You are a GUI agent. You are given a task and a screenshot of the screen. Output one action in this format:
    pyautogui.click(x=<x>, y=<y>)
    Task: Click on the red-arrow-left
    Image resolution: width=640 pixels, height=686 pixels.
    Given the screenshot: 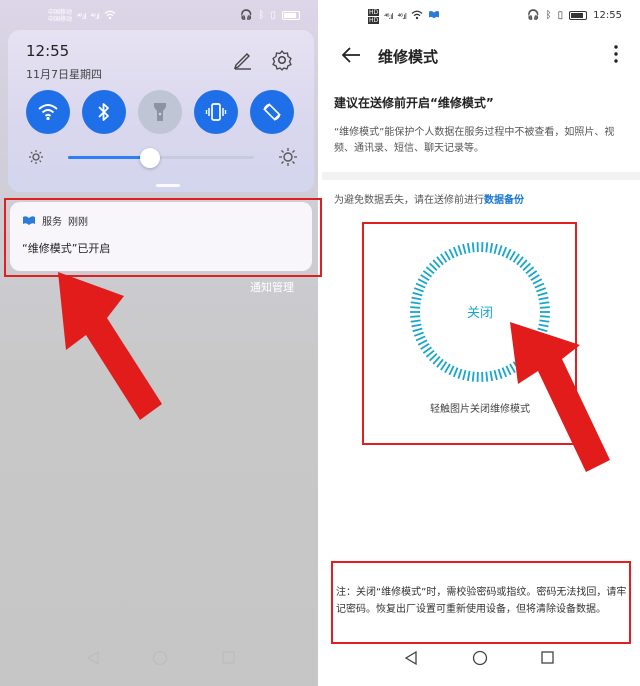 What is the action you would take?
    pyautogui.click(x=110, y=346)
    